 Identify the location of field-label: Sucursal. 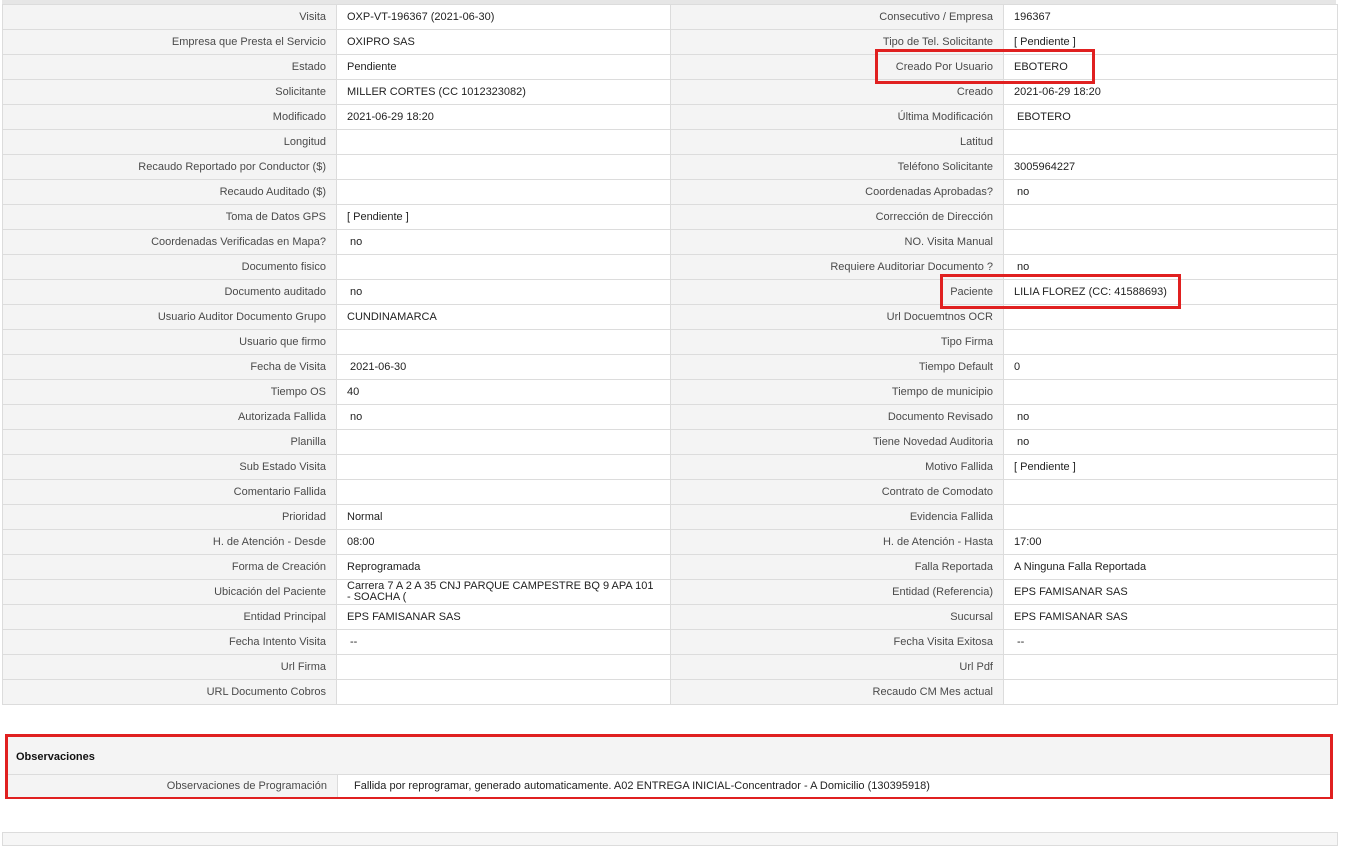
(837, 617).